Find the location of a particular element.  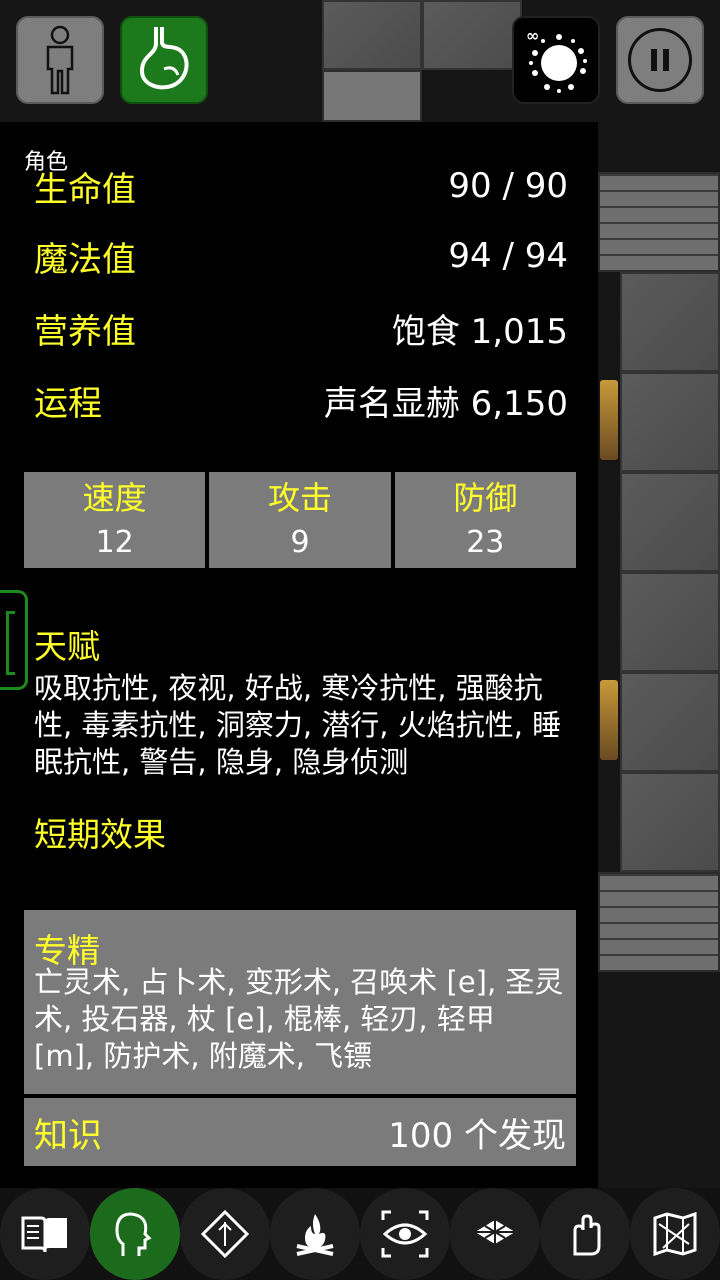

eye-look-icon is located at coordinates (405, 1234).